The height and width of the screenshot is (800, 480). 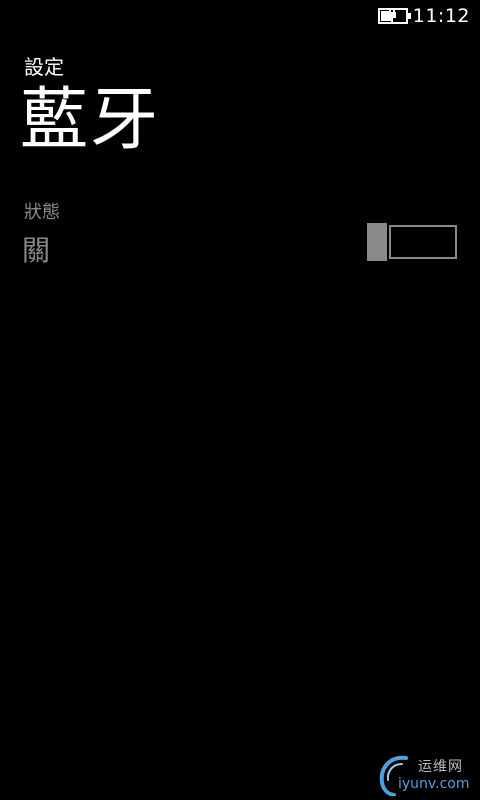 What do you see at coordinates (441, 16) in the screenshot?
I see `status-clock: 11:12` at bounding box center [441, 16].